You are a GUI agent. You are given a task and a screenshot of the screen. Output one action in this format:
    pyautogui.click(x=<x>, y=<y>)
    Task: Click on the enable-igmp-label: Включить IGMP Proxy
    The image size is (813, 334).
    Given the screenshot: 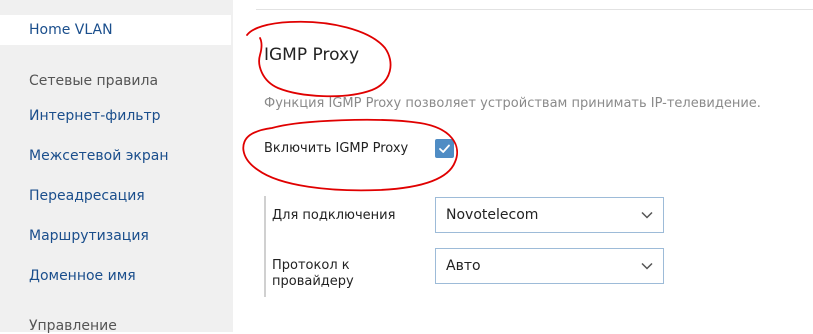 What is the action you would take?
    pyautogui.click(x=336, y=148)
    